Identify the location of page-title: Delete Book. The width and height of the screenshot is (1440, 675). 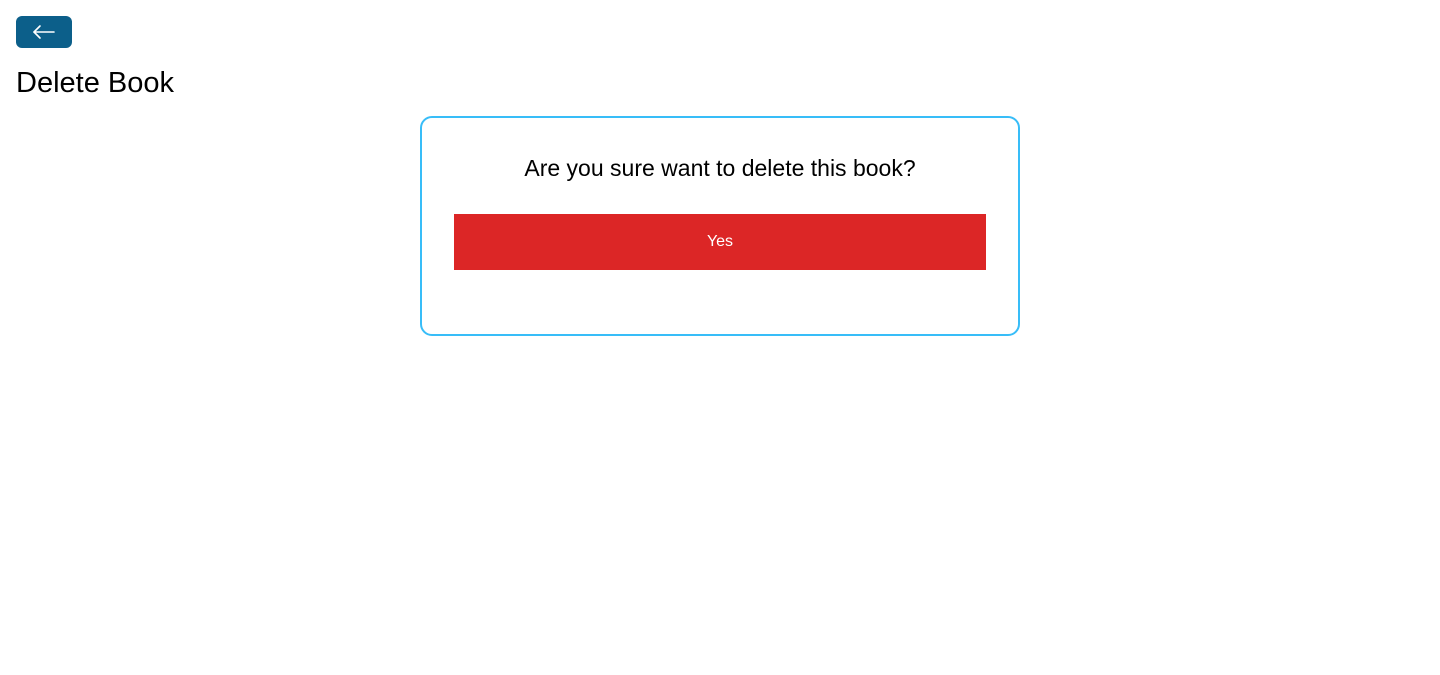
(95, 83).